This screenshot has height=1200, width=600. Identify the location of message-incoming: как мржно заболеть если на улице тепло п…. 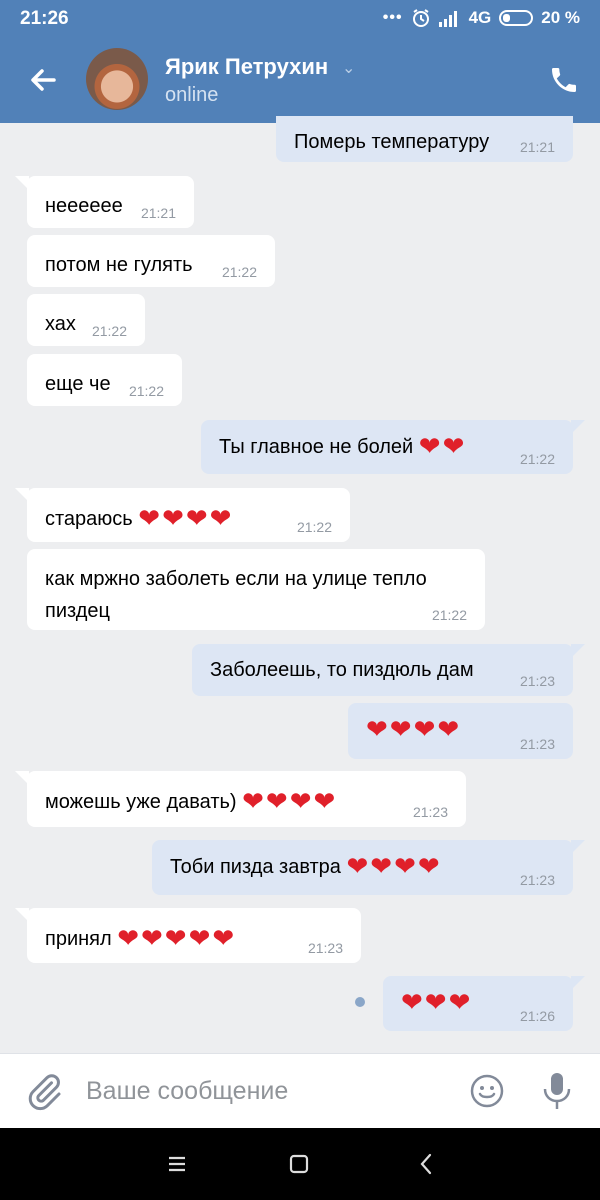
(256, 589).